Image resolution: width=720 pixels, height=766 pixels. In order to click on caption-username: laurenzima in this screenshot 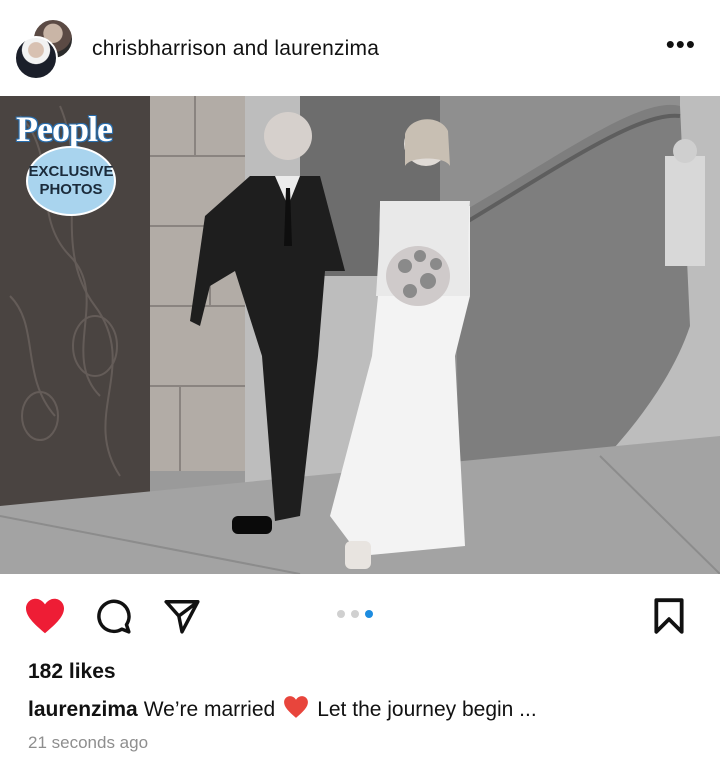, I will do `click(83, 709)`.